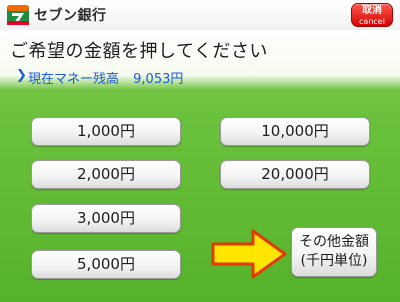  I want to click on cancel-button: 取消 cancel, so click(372, 15).